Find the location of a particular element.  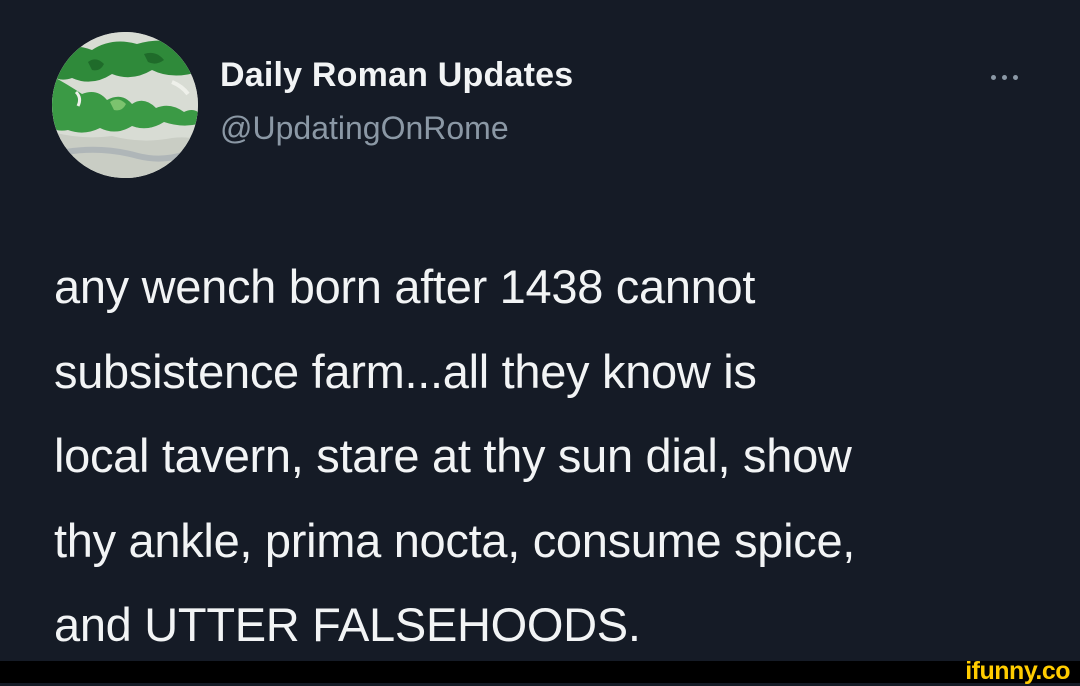

mediterranean-map-icon is located at coordinates (125, 105).